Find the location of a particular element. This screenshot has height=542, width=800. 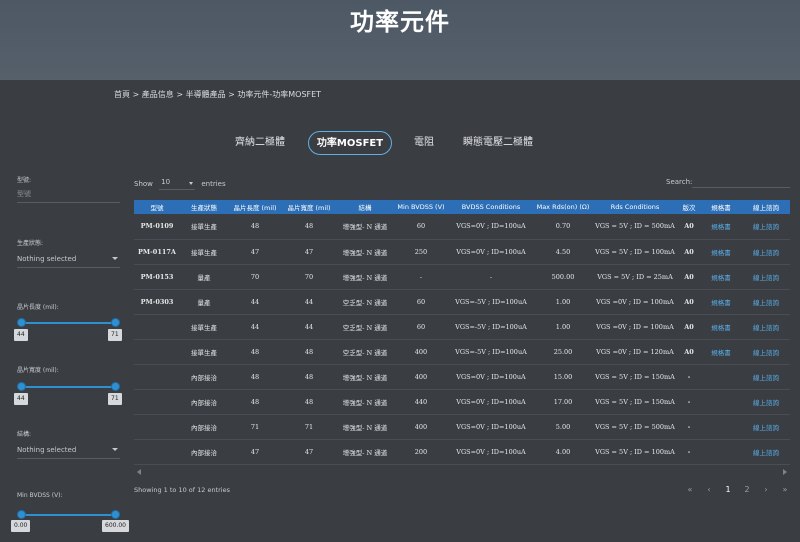

length-slider-max-handle is located at coordinates (115, 322).